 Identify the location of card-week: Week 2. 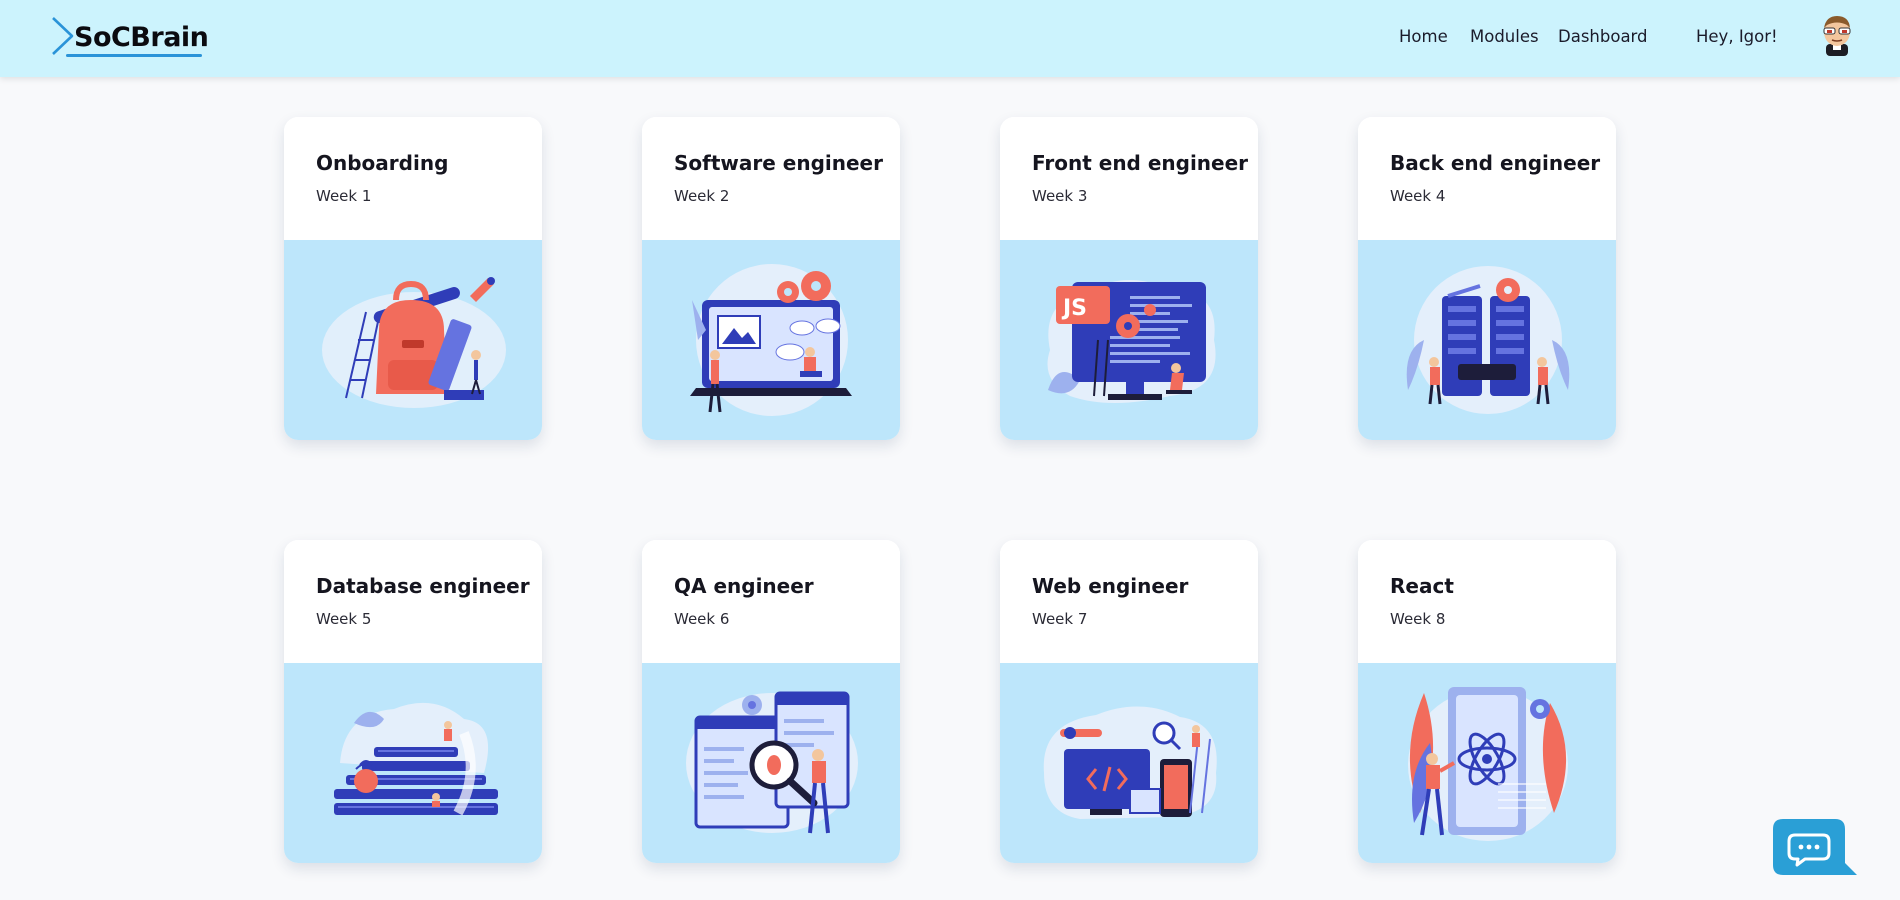
(702, 196).